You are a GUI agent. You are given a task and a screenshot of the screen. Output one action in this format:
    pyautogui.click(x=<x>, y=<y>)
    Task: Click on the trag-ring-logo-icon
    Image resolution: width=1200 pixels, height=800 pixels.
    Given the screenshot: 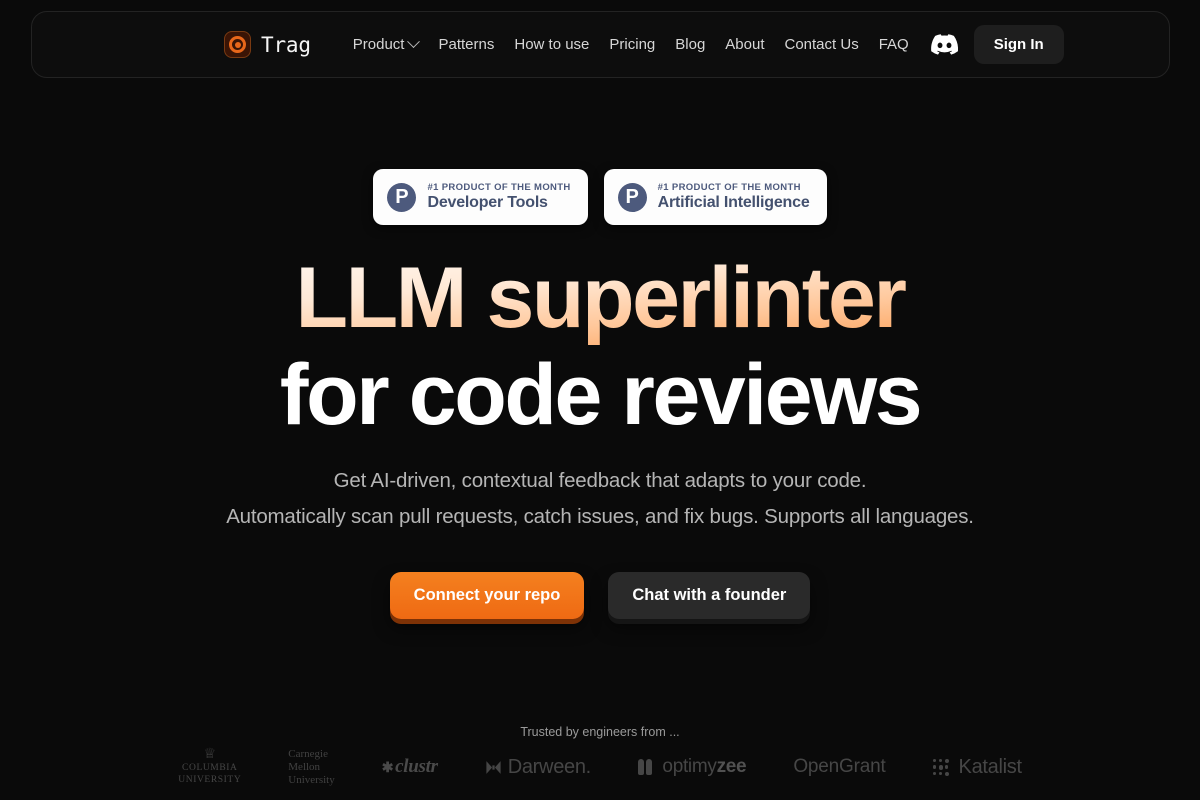 What is the action you would take?
    pyautogui.click(x=237, y=44)
    